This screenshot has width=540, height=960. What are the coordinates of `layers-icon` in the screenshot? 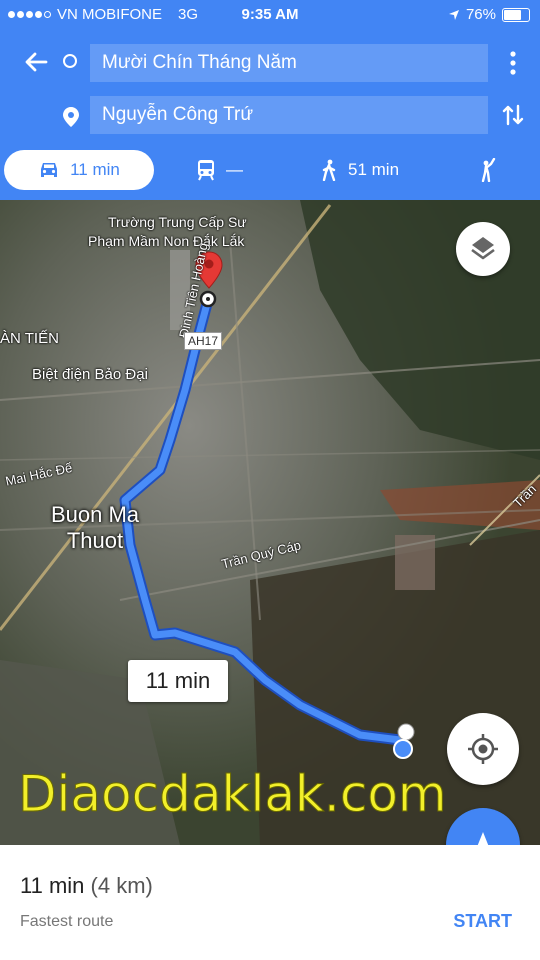 It's located at (483, 248).